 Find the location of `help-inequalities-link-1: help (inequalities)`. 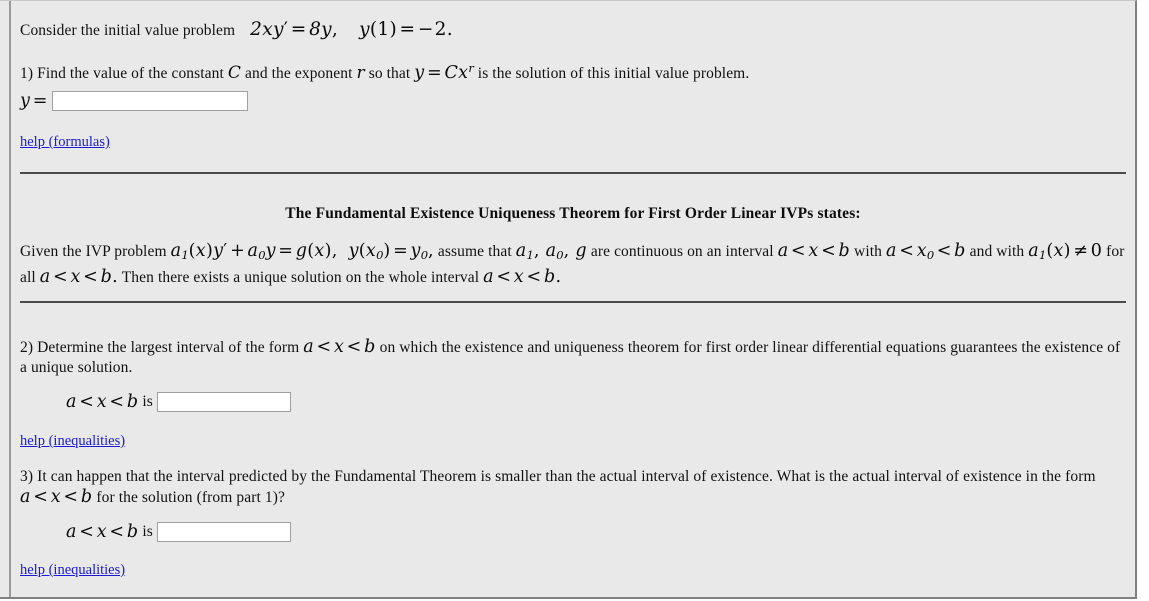

help-inequalities-link-1: help (inequalities) is located at coordinates (72, 441).